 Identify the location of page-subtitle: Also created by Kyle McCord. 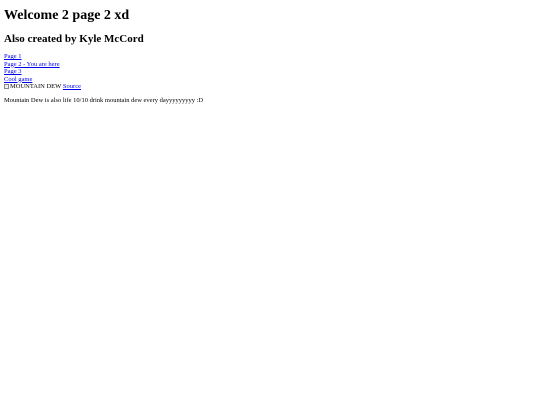
(74, 39).